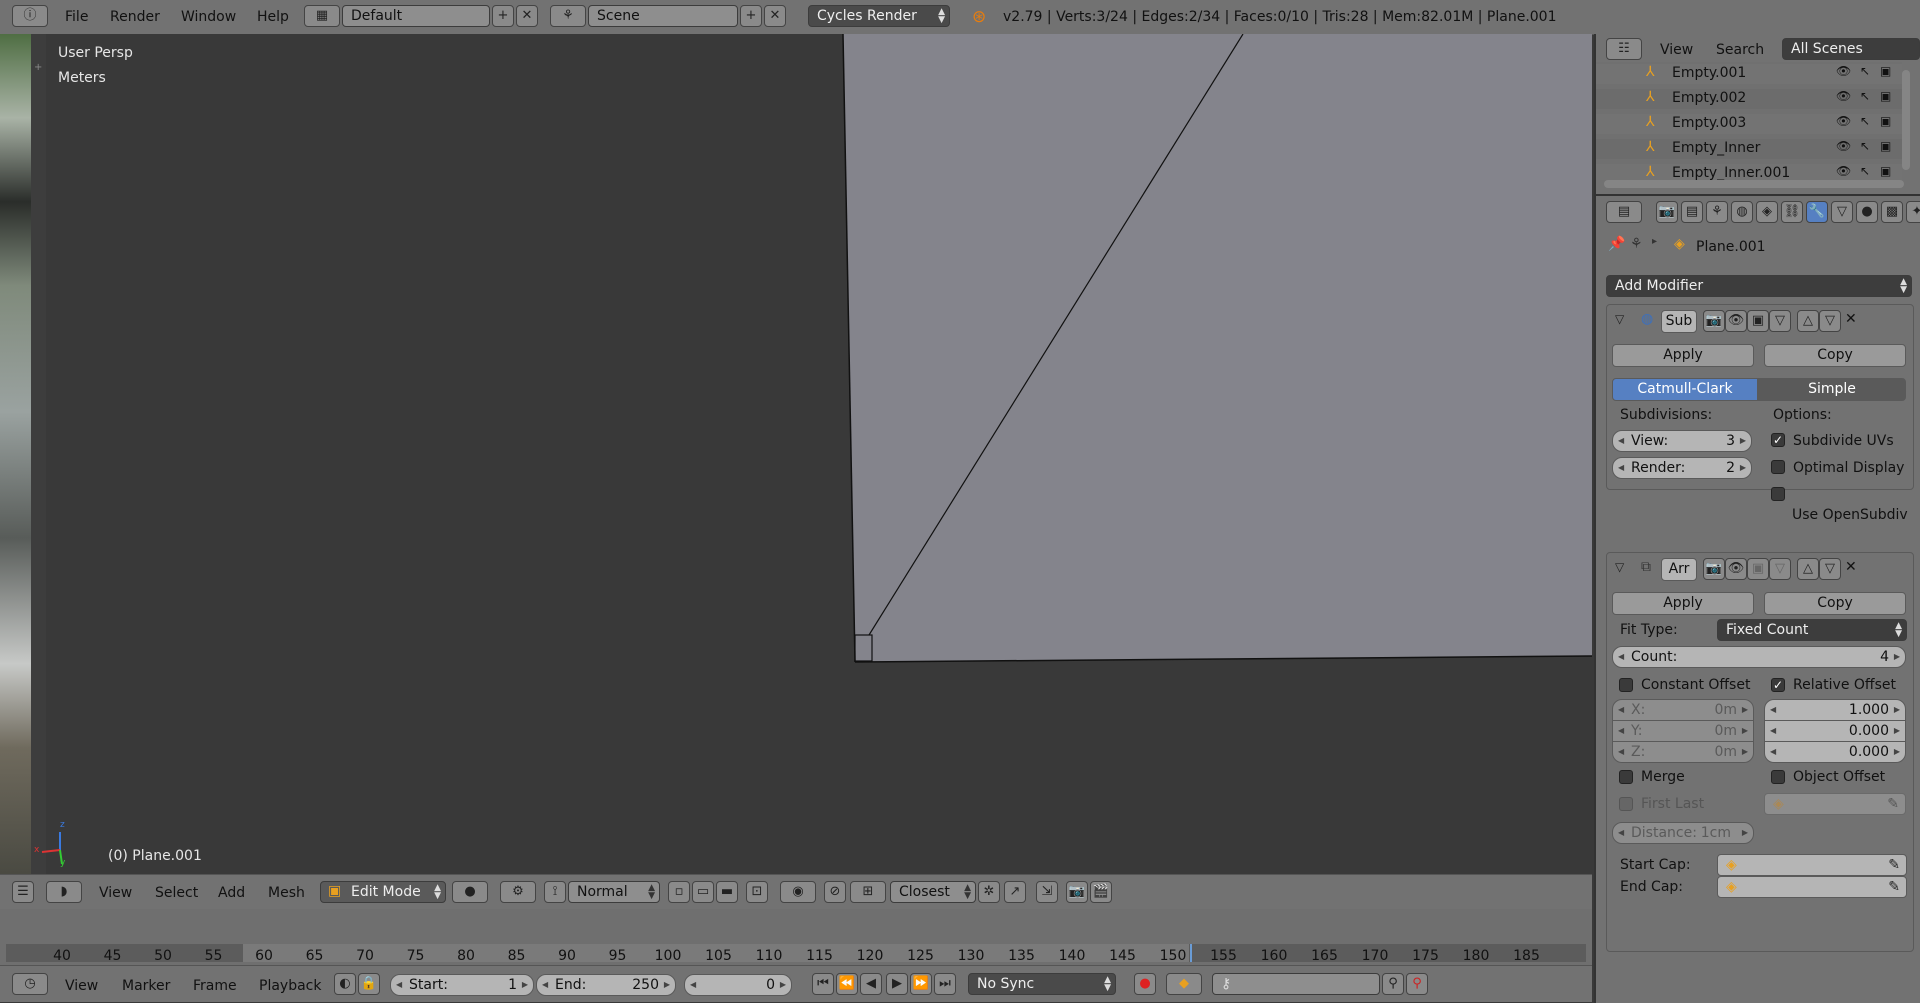 This screenshot has height=1003, width=1920. Describe the element at coordinates (1685, 389) in the screenshot. I see `catmull-clark-button: Catmull-Clark` at that location.